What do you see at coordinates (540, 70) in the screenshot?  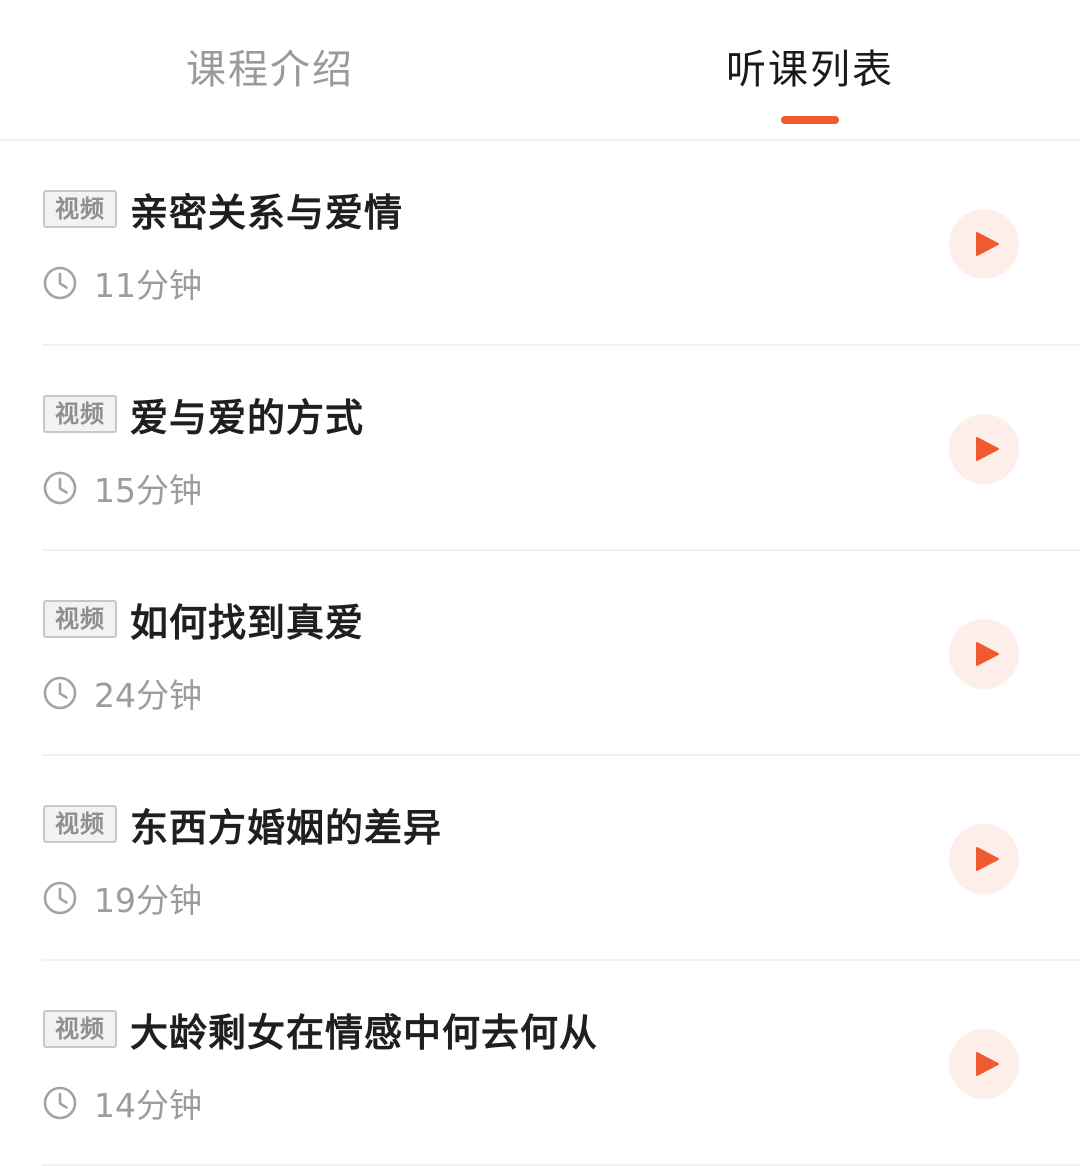 I see `tab-bar: 课程介绍 听课列表` at bounding box center [540, 70].